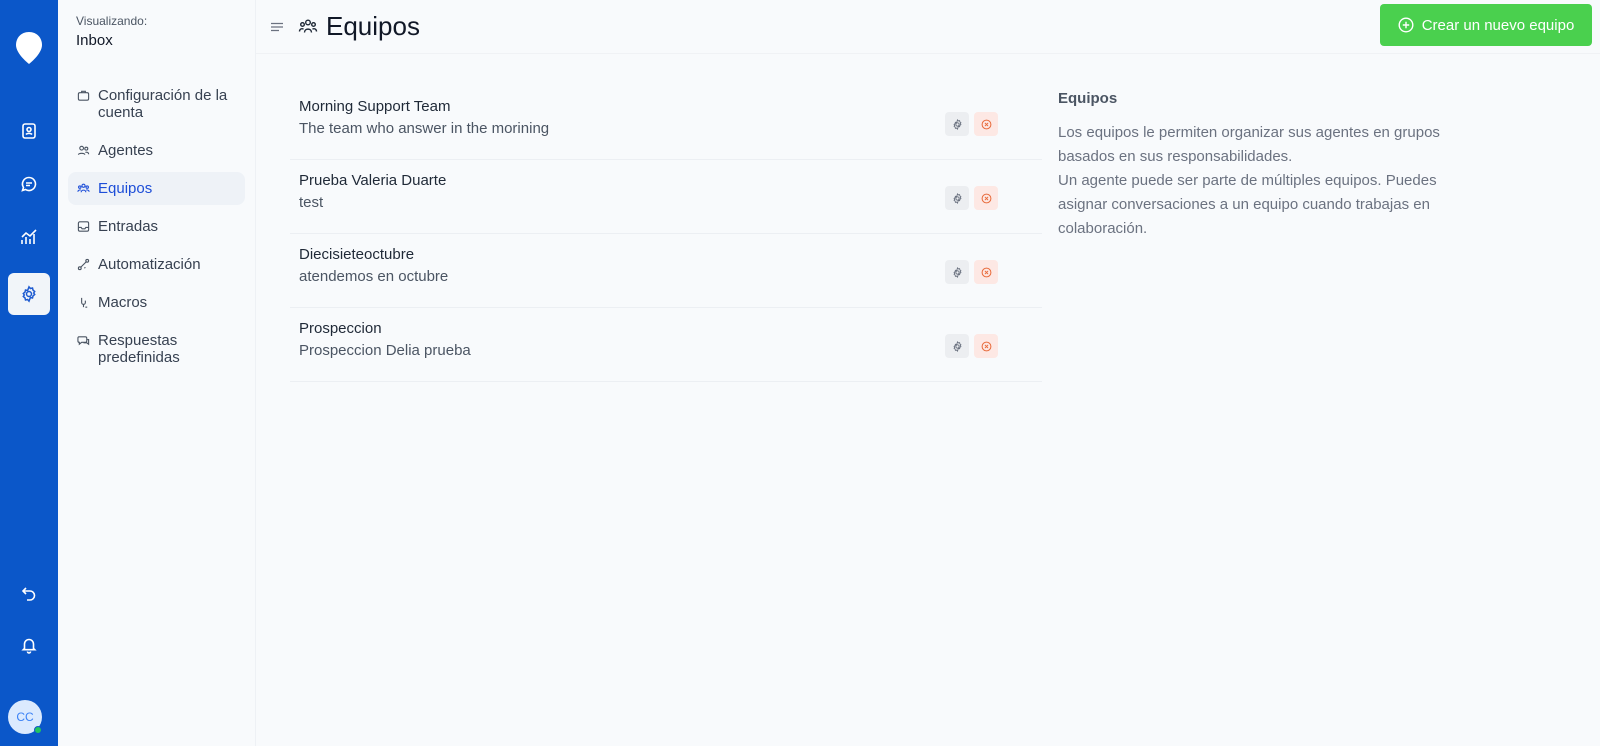 The width and height of the screenshot is (1600, 746). I want to click on sidebar-item-label: Configuración de la cuenta, so click(163, 104).